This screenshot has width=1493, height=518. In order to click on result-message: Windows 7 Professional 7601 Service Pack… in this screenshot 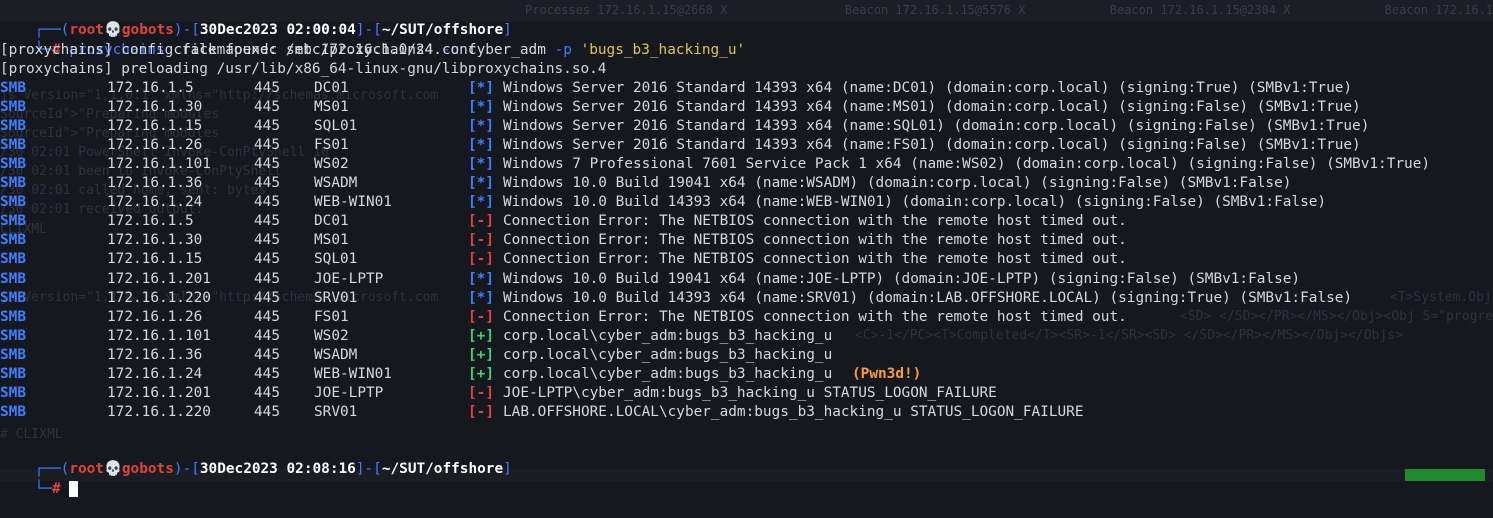, I will do `click(967, 164)`.